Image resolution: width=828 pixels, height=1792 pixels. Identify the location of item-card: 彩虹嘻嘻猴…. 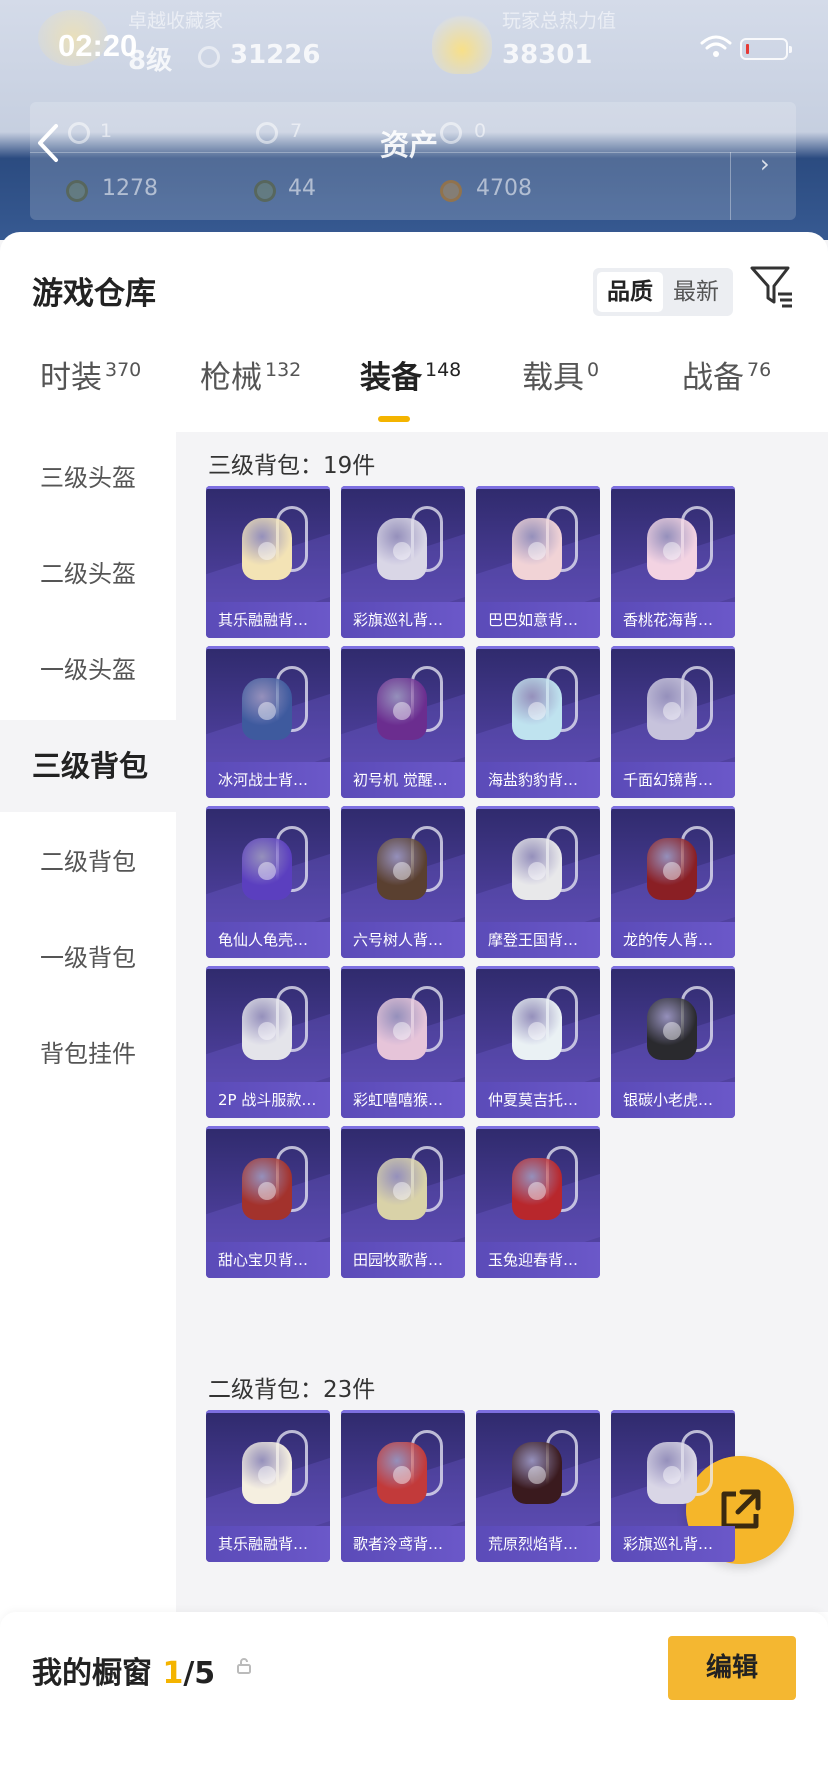
(403, 1042).